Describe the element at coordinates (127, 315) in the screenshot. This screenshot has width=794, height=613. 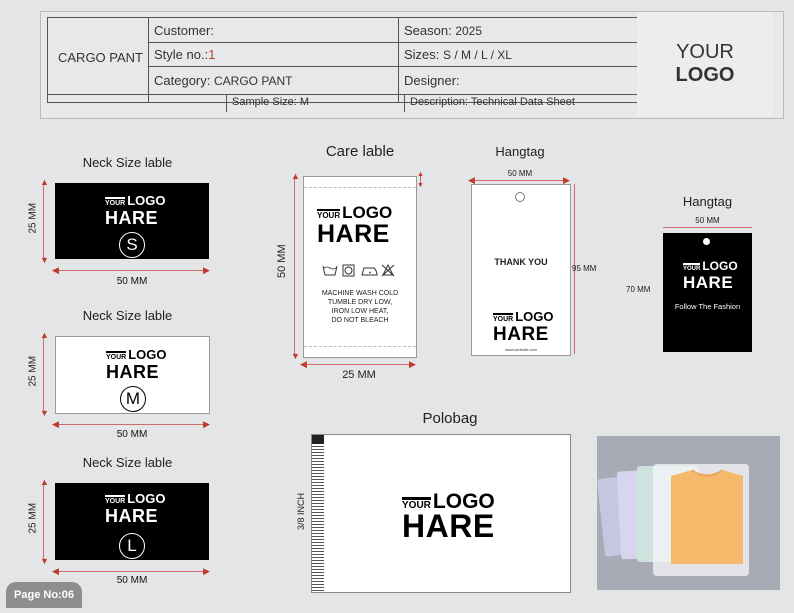
I see `neck-label-m-title: Neck Size lable` at that location.